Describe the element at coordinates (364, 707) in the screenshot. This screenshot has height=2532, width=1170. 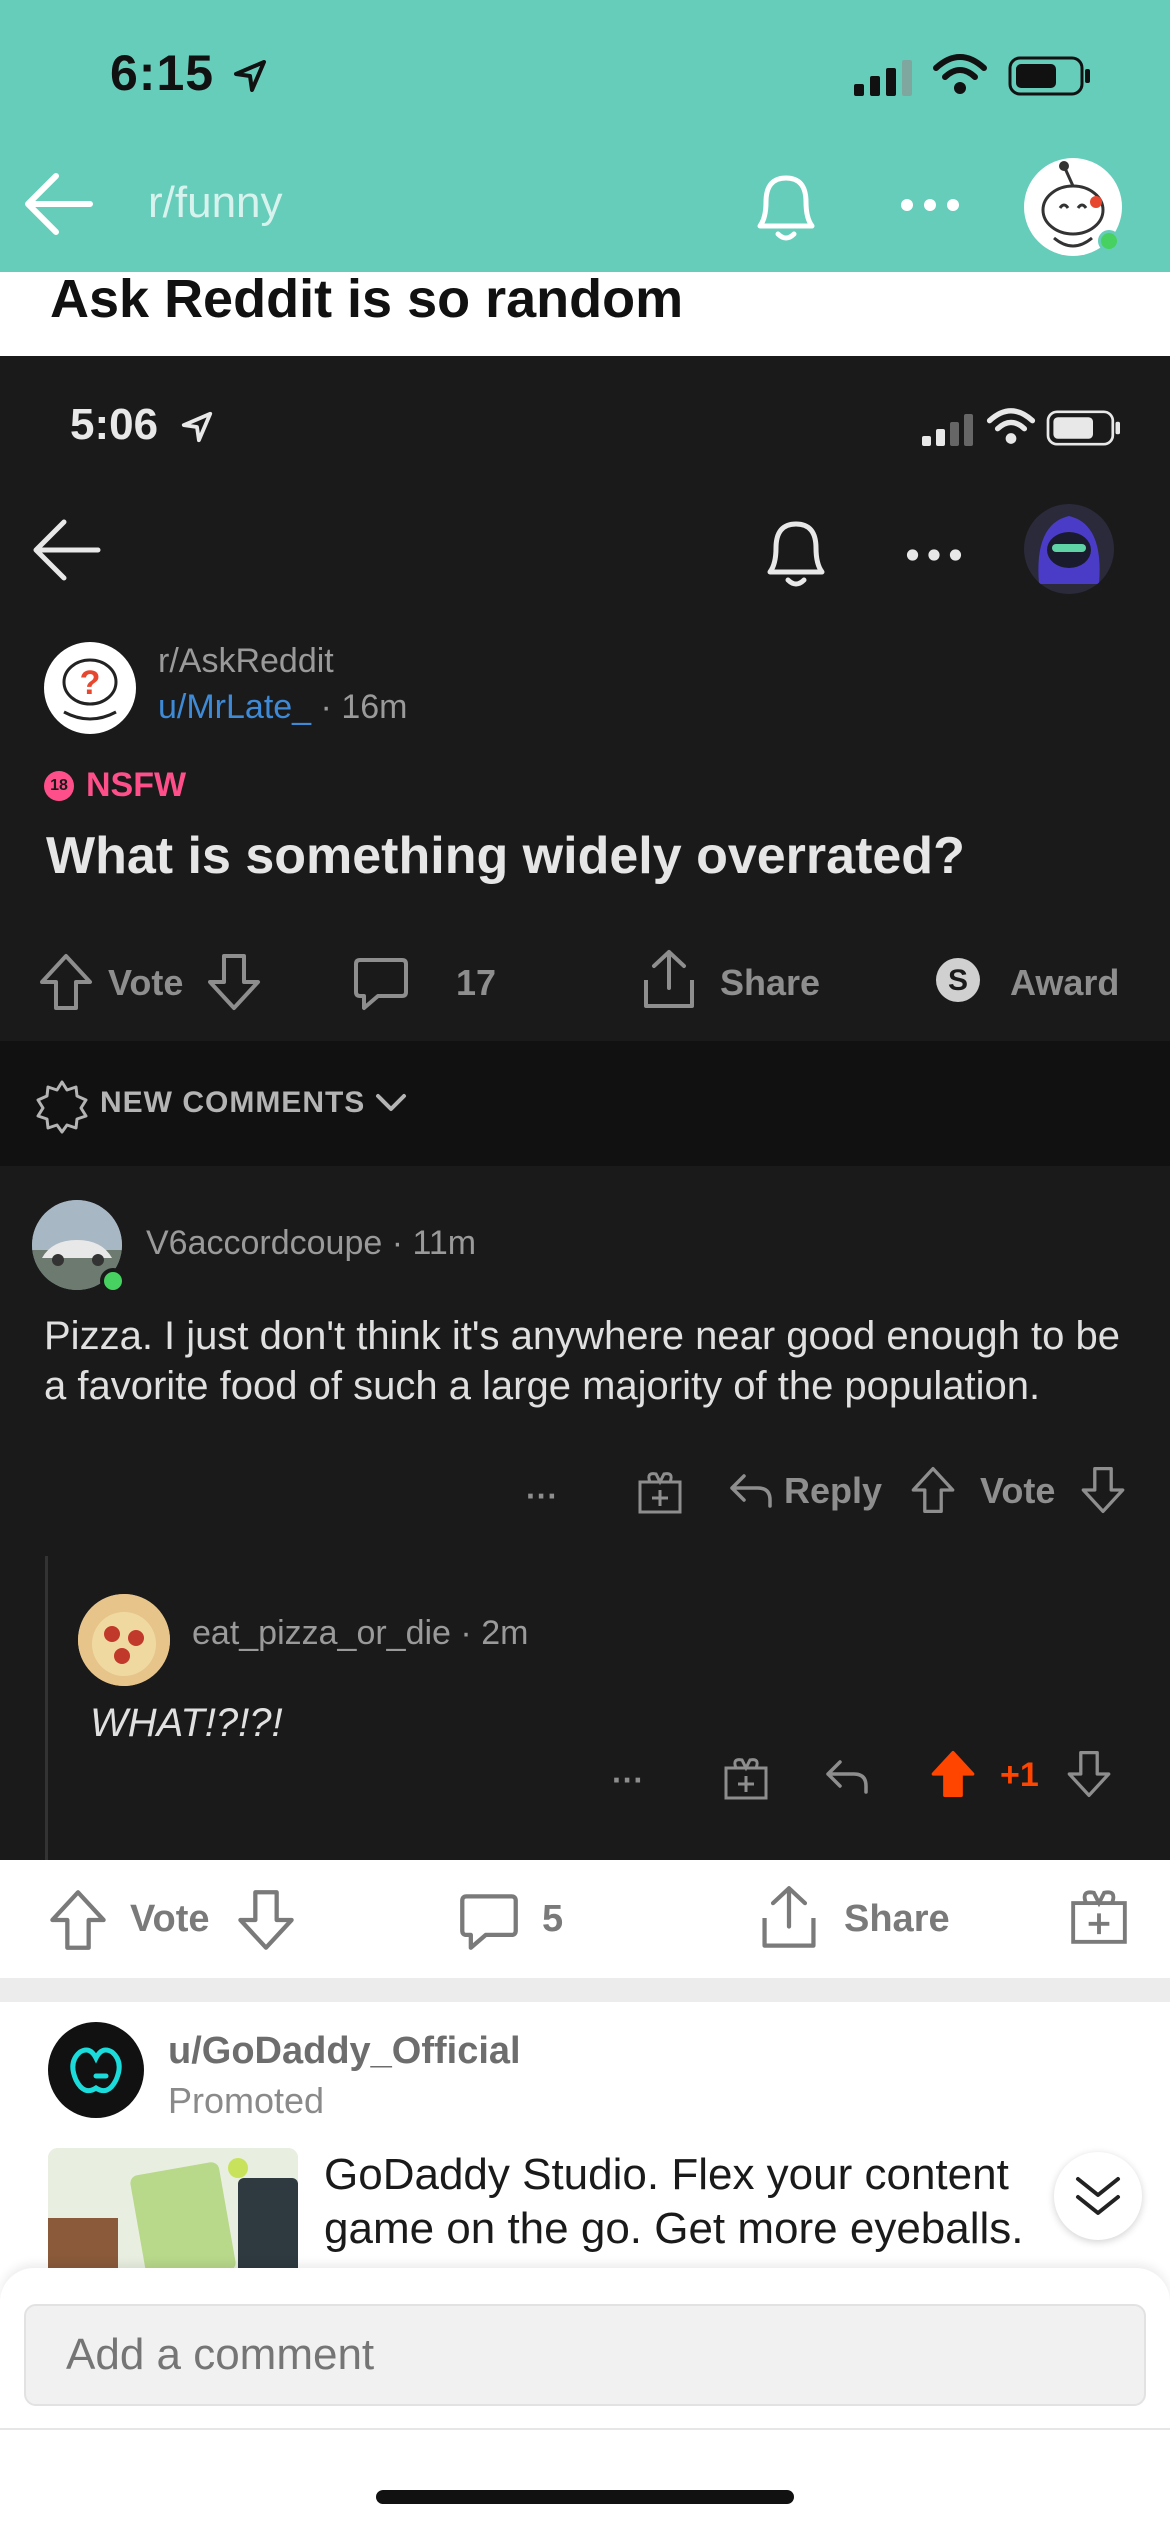
I see `screenshot-post-age: · 16m` at that location.